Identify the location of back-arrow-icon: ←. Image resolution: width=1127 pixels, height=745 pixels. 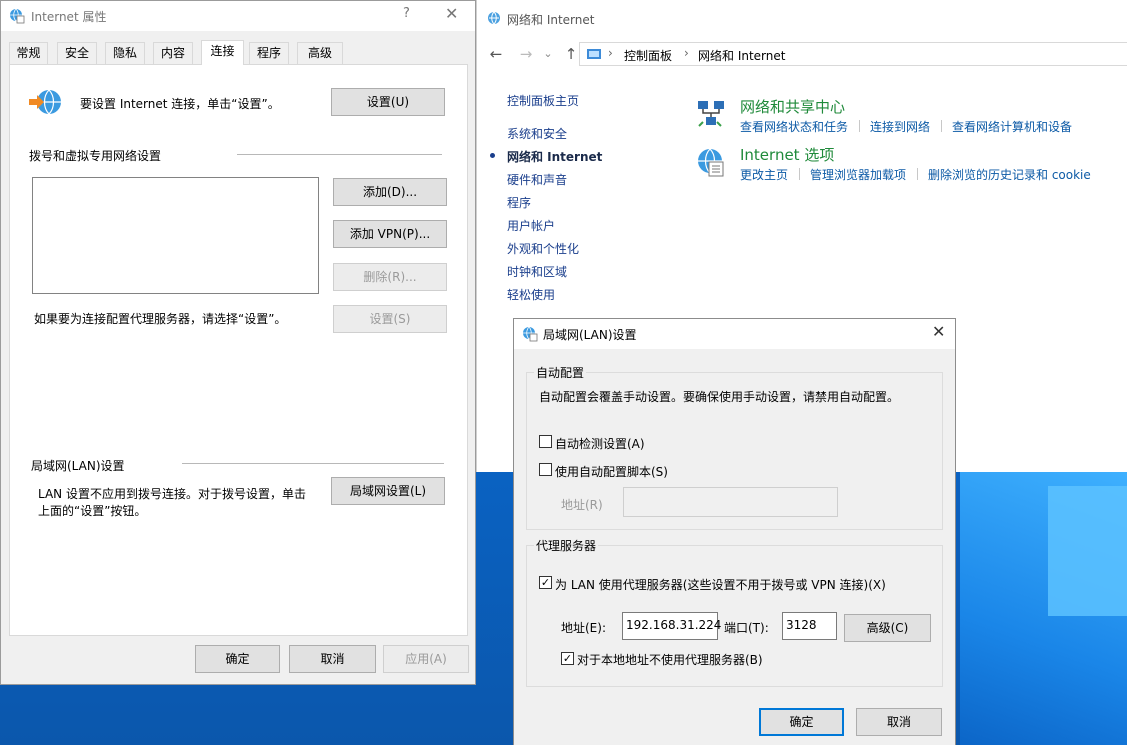
(496, 54).